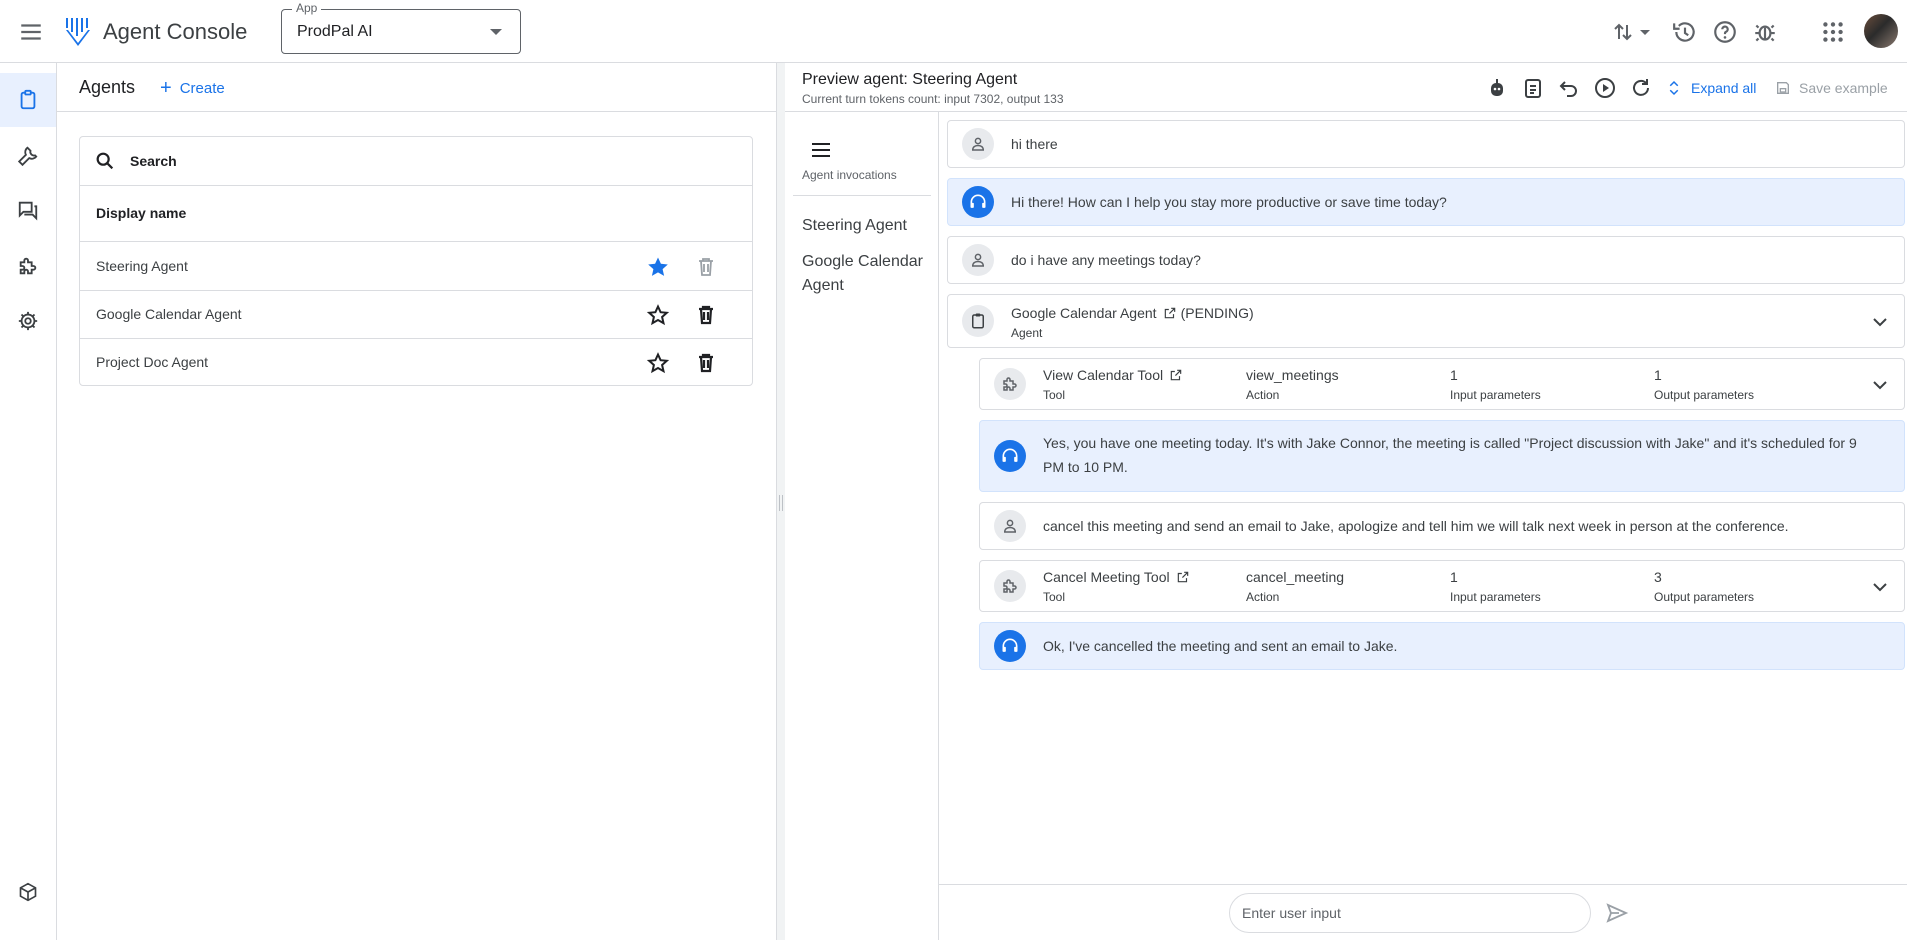 The width and height of the screenshot is (1907, 940). I want to click on gear-icon, so click(28, 321).